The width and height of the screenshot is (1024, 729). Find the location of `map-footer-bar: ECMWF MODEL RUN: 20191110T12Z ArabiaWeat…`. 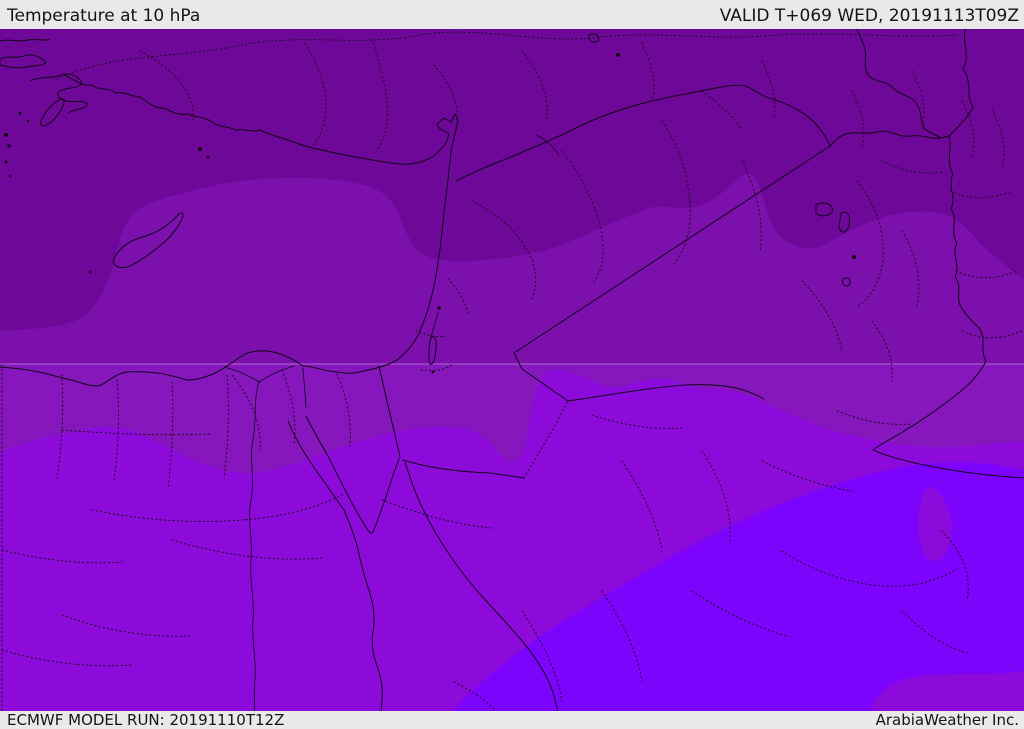

map-footer-bar: ECMWF MODEL RUN: 20191110T12Z ArabiaWeat… is located at coordinates (512, 720).